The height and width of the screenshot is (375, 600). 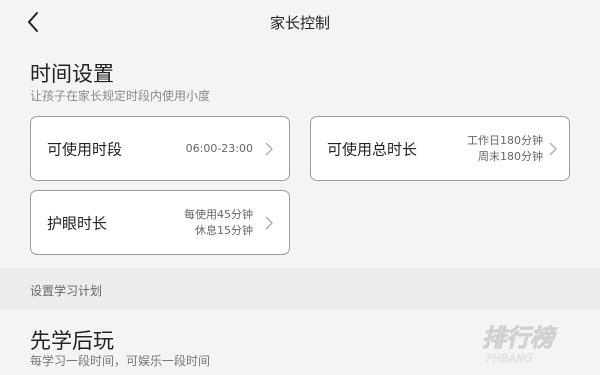 I want to click on watermark-subtext: PHBANG, so click(x=509, y=358).